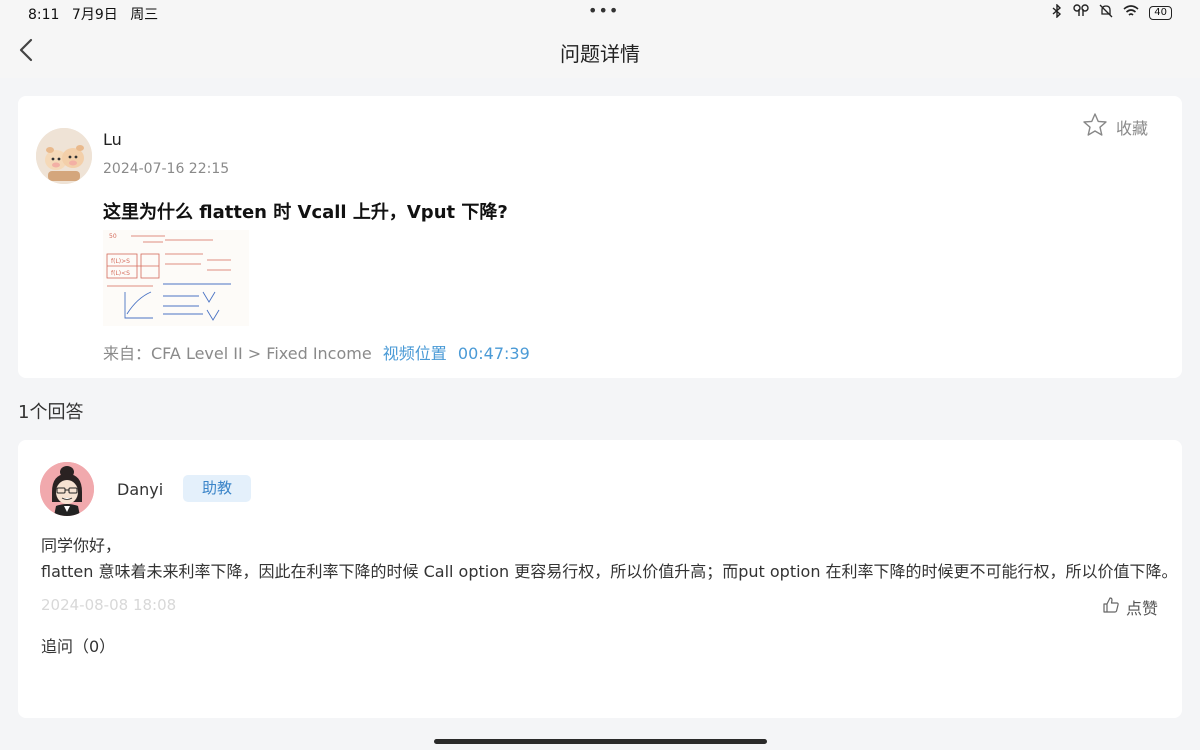 Image resolution: width=1200 pixels, height=750 pixels. I want to click on nav-bar: 问题详情, so click(600, 52).